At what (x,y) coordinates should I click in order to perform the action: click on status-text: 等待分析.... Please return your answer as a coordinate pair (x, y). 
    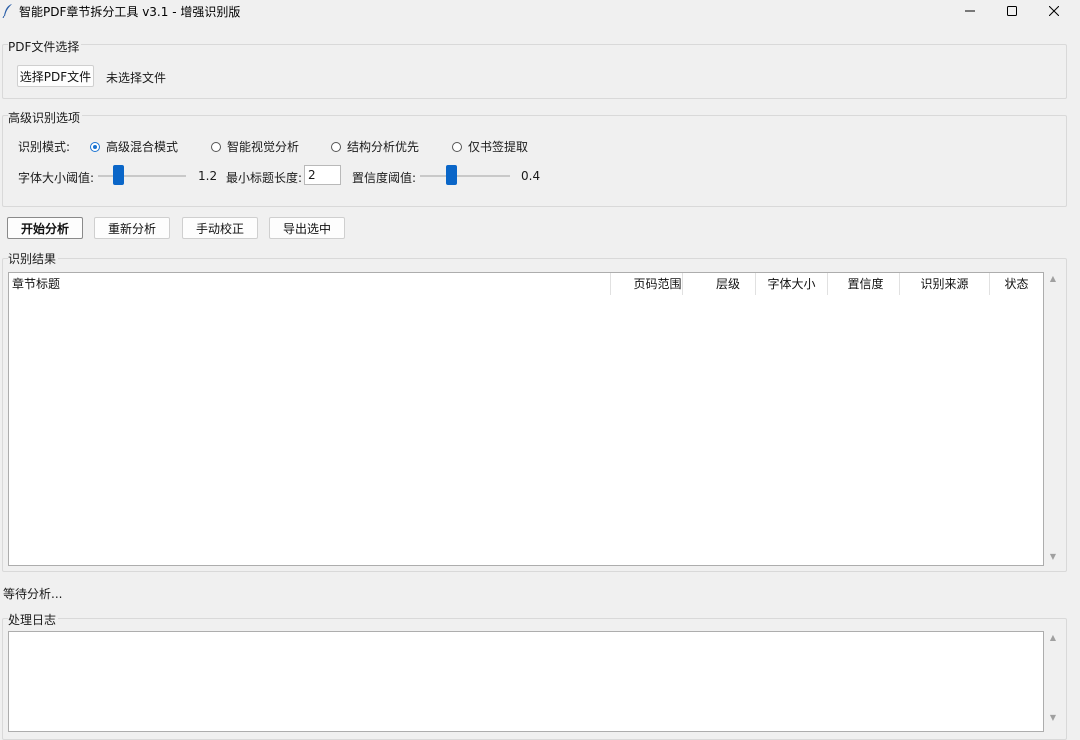
    Looking at the image, I should click on (33, 594).